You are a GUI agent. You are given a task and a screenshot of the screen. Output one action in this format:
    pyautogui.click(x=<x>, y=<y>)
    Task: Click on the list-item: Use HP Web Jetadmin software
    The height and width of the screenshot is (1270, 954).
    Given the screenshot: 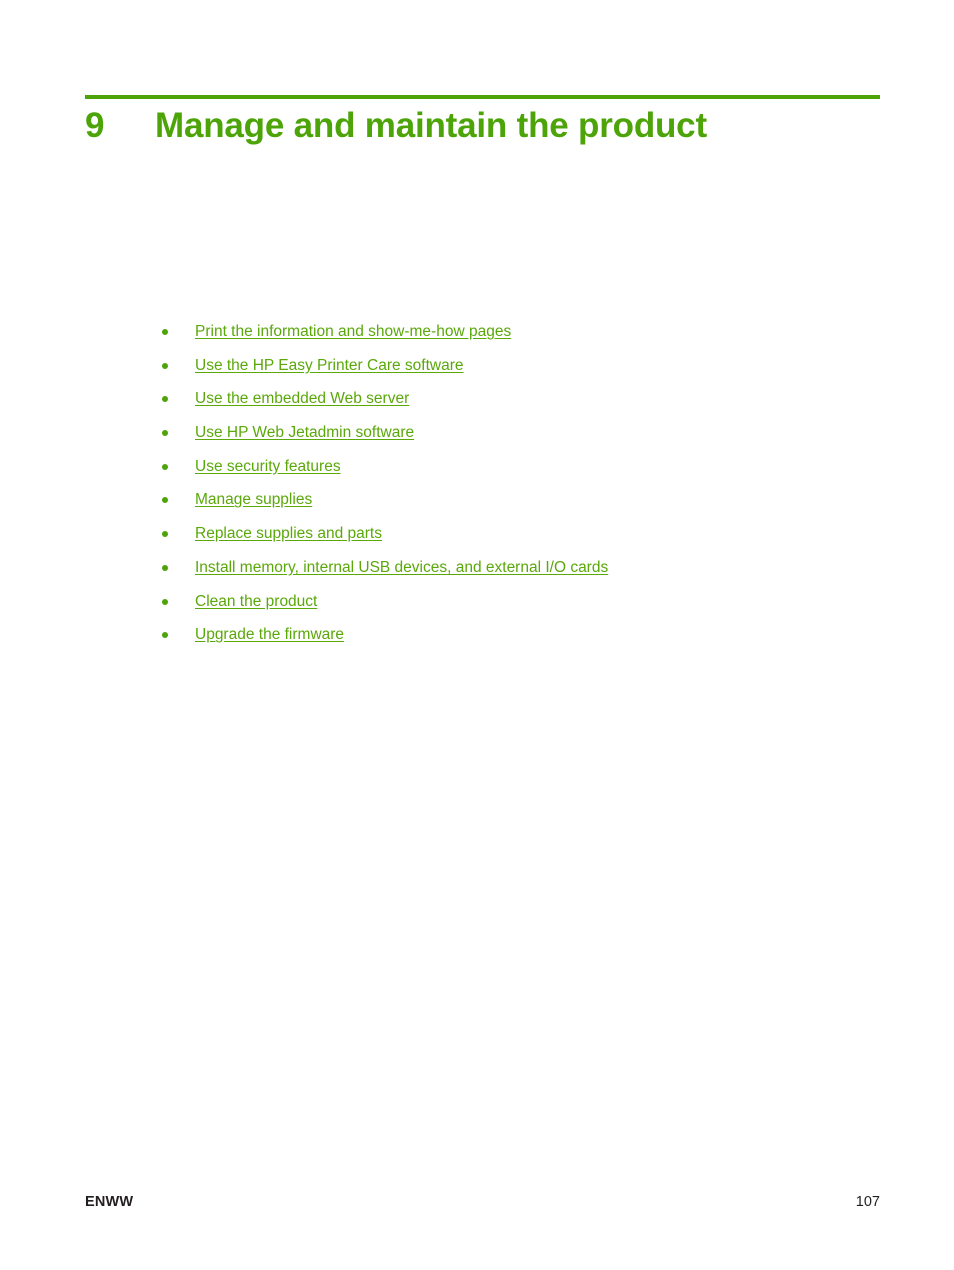 What is the action you would take?
    pyautogui.click(x=477, y=440)
    